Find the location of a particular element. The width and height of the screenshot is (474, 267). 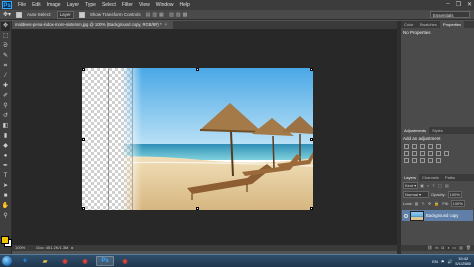

align-icons: ▤▥▦ ▧▨▩ is located at coordinates (168, 15).